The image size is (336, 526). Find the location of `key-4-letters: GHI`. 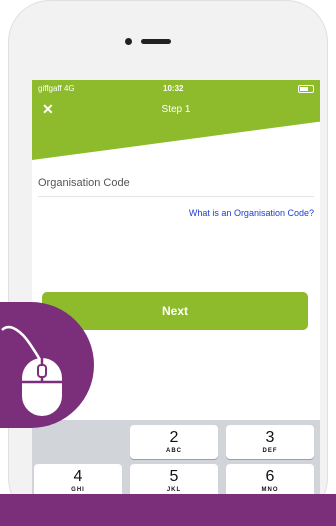

key-4-letters: GHI is located at coordinates (78, 490).